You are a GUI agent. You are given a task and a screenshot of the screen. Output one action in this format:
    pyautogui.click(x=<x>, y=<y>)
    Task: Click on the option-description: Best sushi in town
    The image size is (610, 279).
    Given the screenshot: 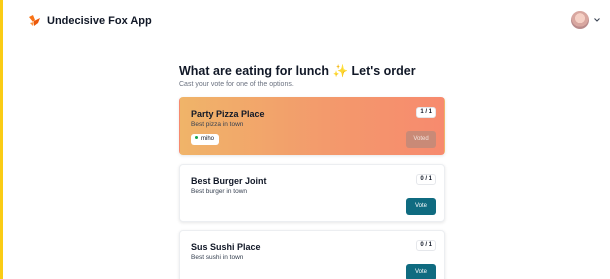 What is the action you would take?
    pyautogui.click(x=217, y=257)
    